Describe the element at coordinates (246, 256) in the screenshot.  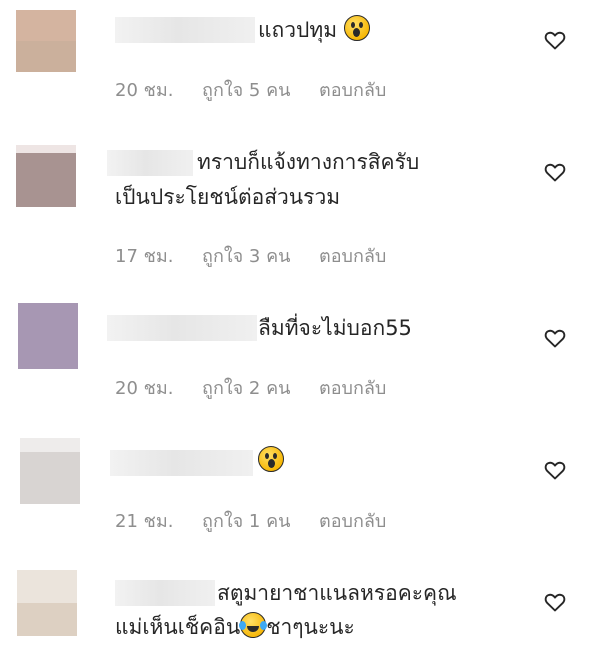
I see `likes-count-link: ถูกใจ 3 คน` at that location.